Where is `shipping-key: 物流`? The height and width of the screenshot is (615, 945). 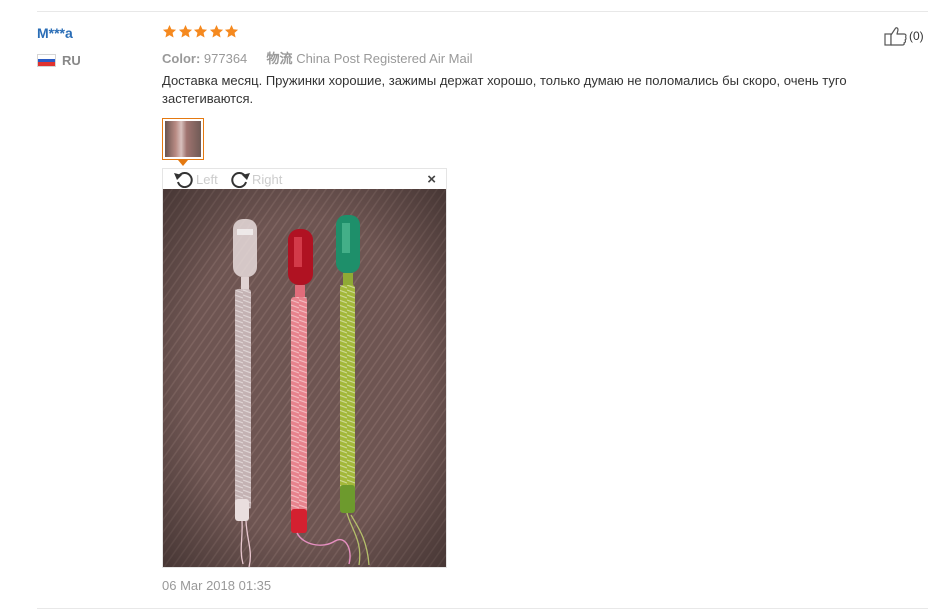 shipping-key: 物流 is located at coordinates (279, 58).